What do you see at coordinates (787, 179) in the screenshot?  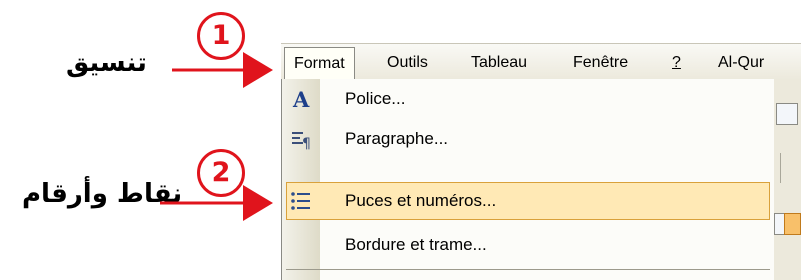 I see `toolbar-fragment` at bounding box center [787, 179].